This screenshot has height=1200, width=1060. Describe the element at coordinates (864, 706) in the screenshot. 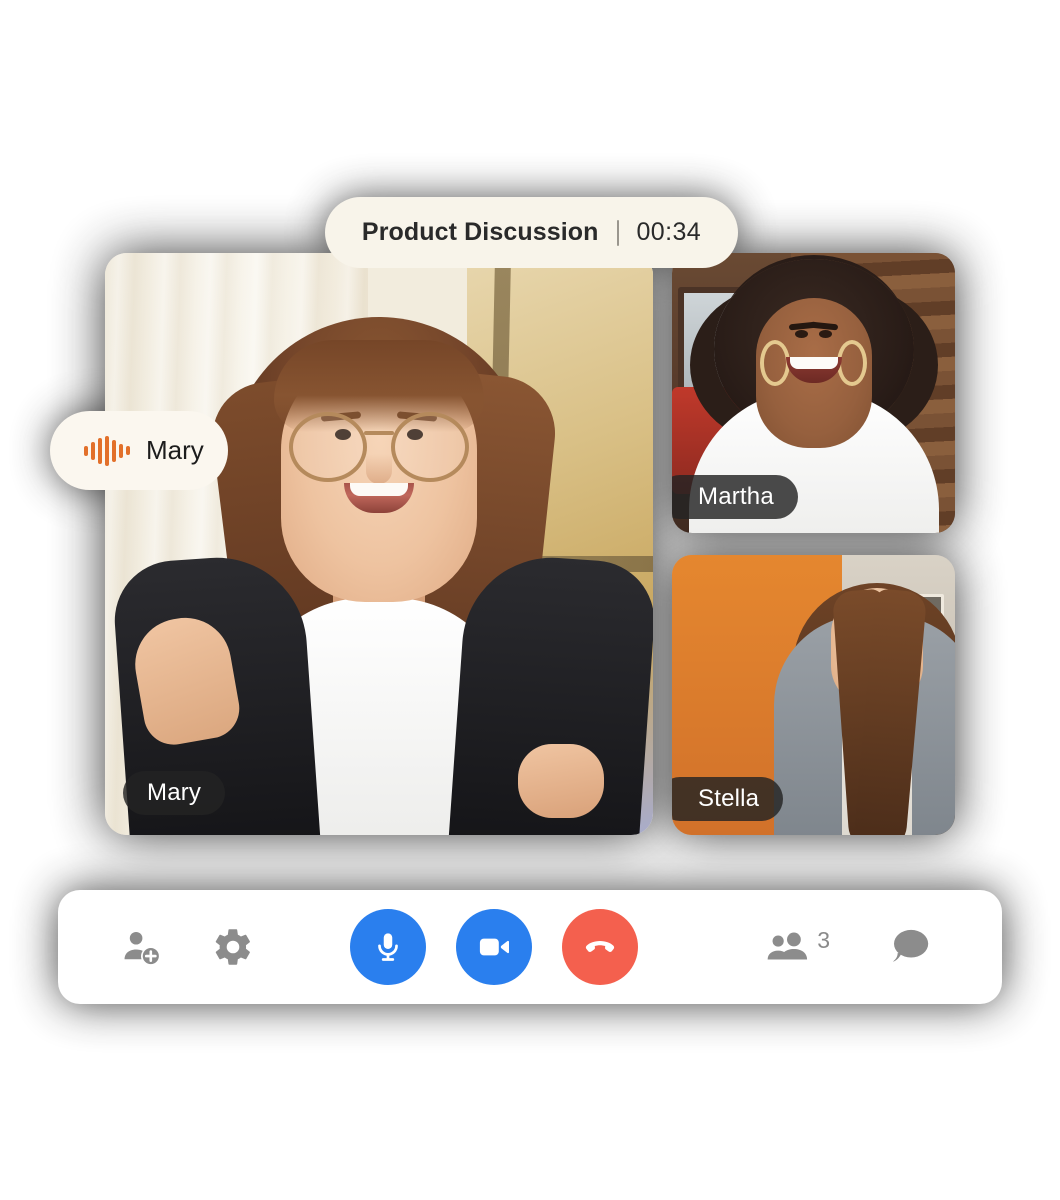

I see `person-figure` at that location.